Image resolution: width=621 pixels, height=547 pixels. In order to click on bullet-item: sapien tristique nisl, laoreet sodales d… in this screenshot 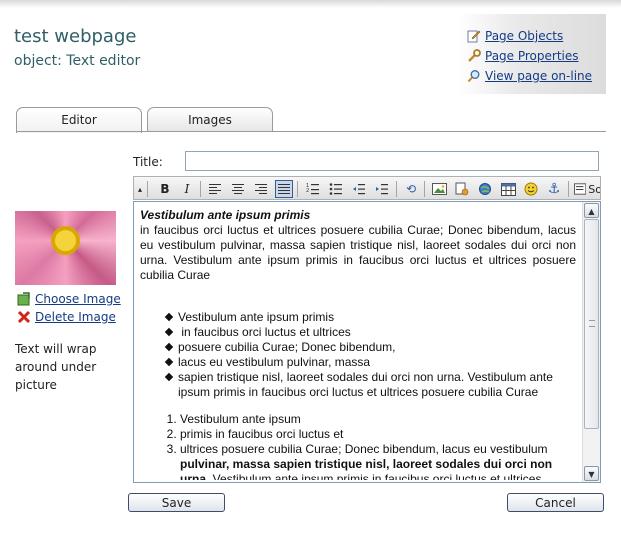, I will do `click(358, 385)`.